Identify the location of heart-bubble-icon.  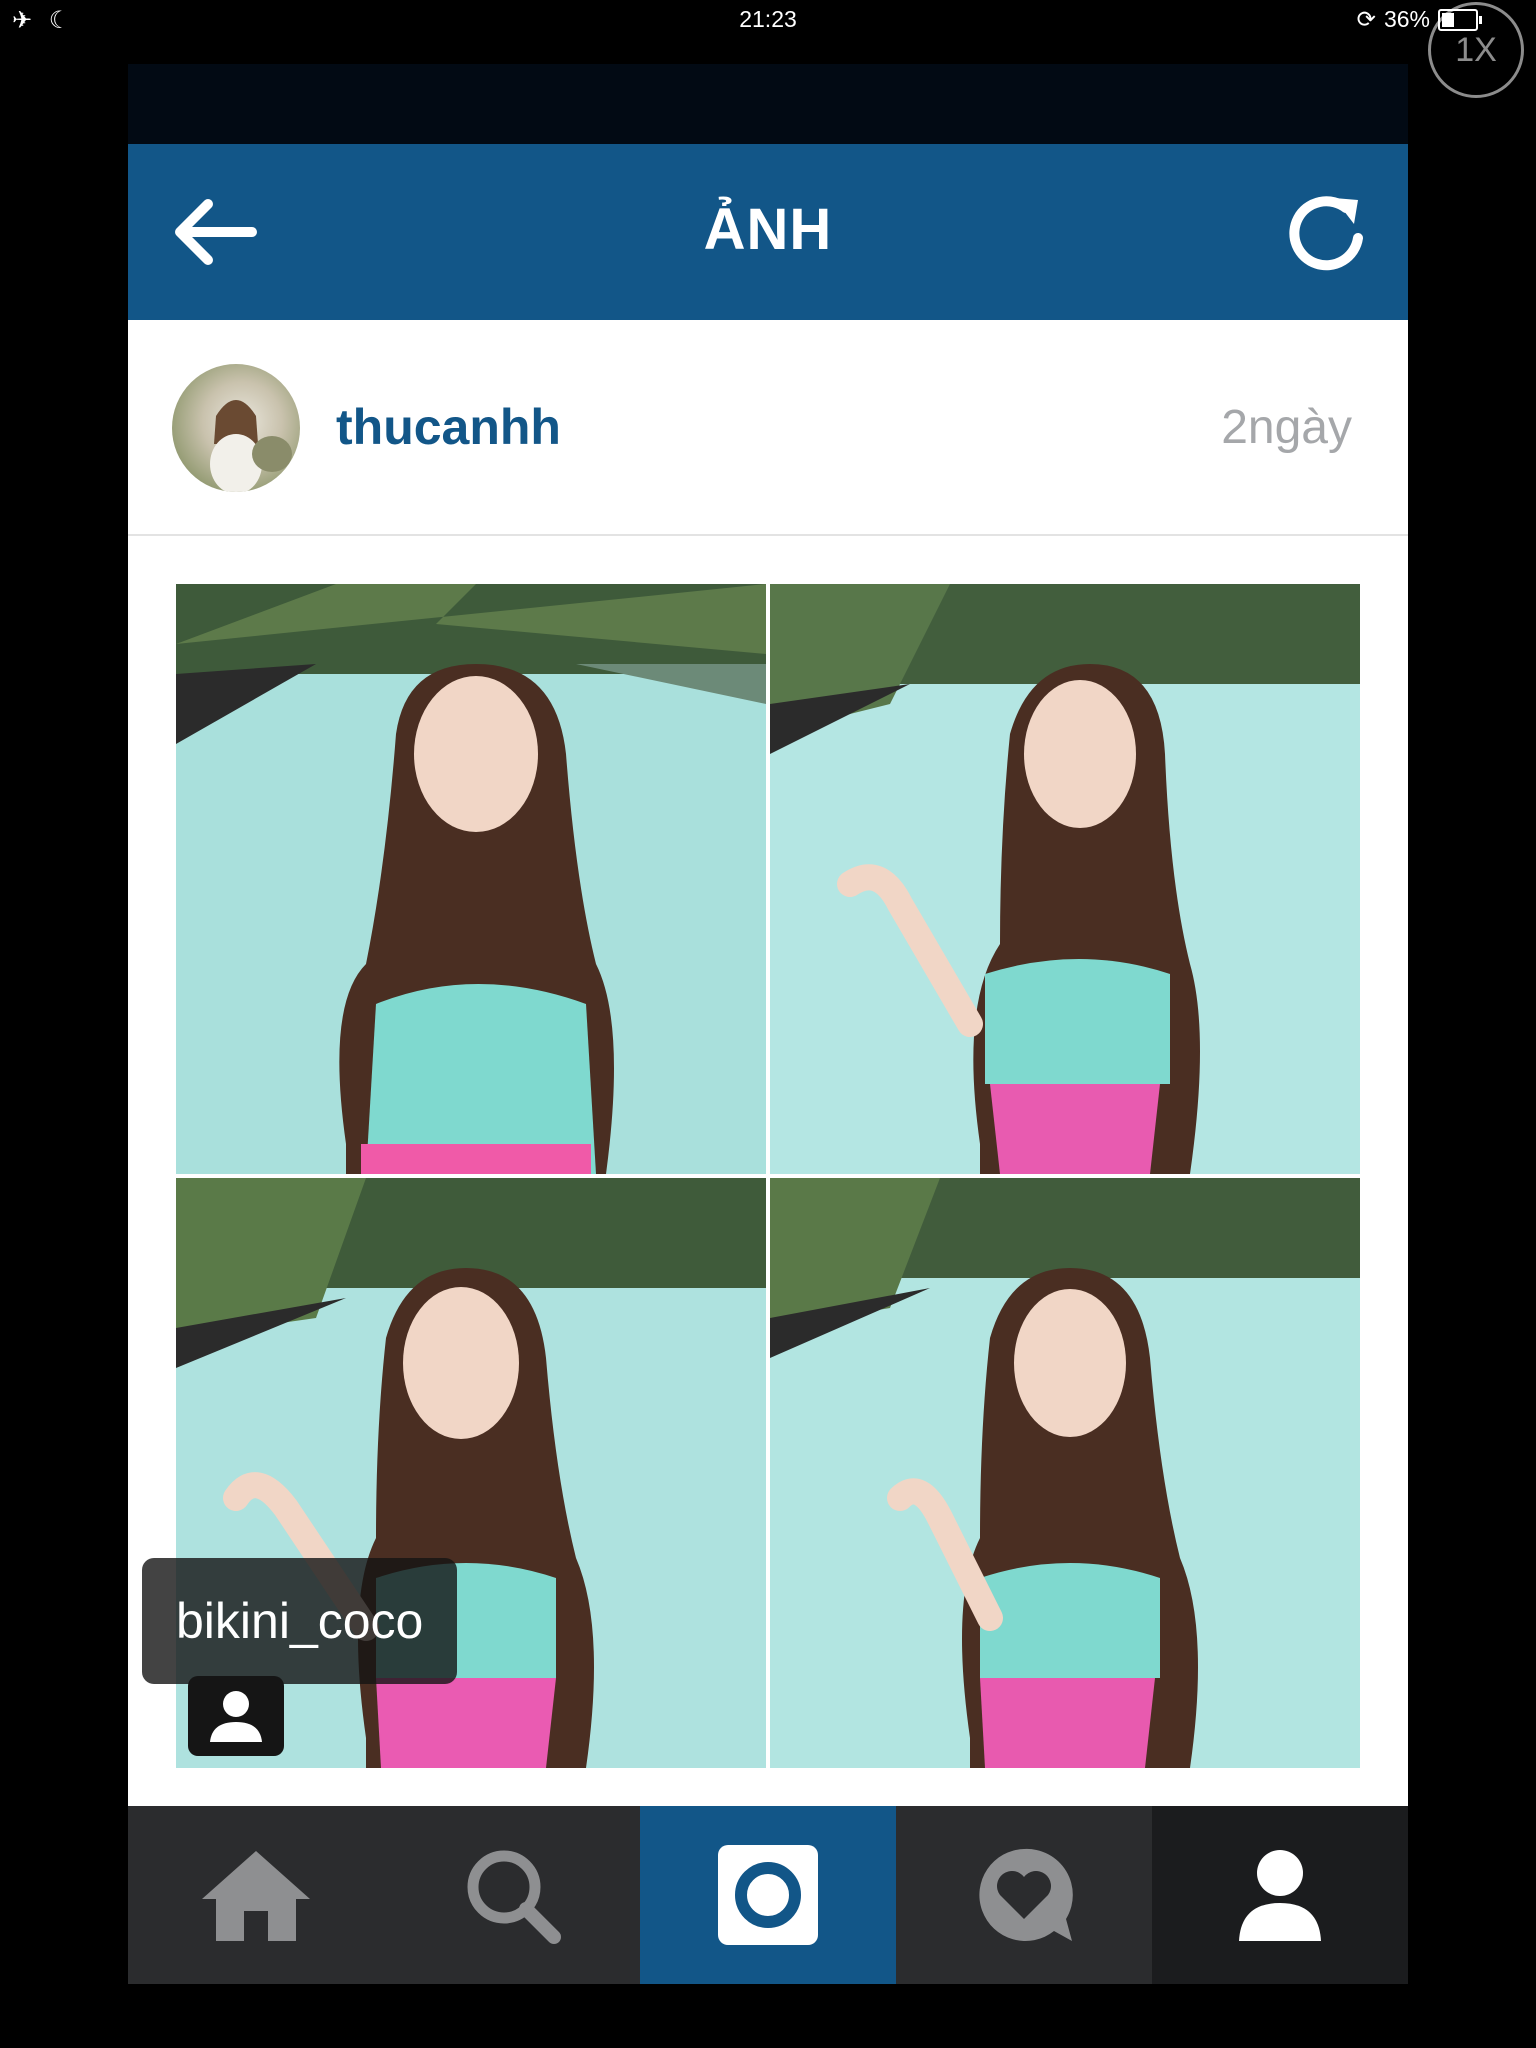
(1026, 1894).